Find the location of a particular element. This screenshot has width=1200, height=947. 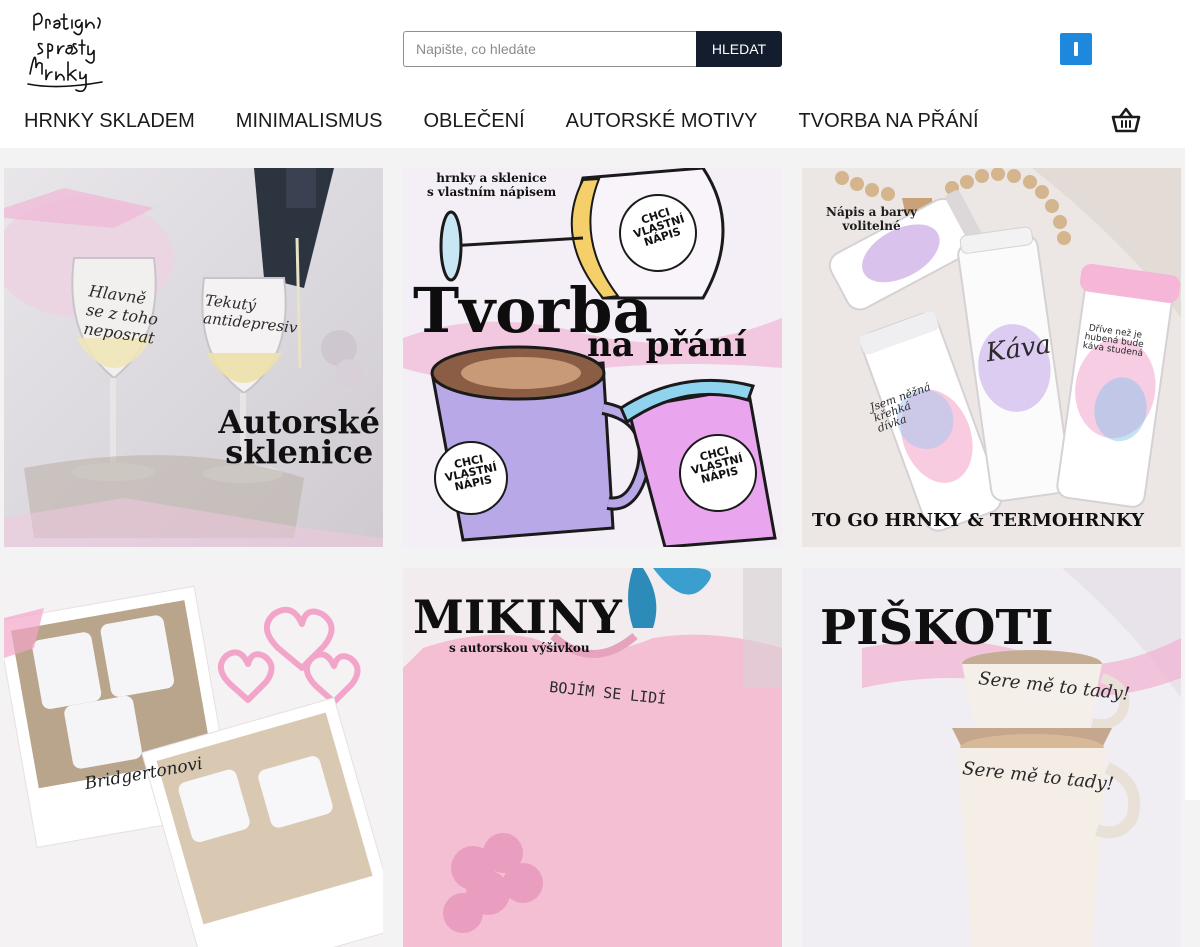

account-button is located at coordinates (1076, 49).